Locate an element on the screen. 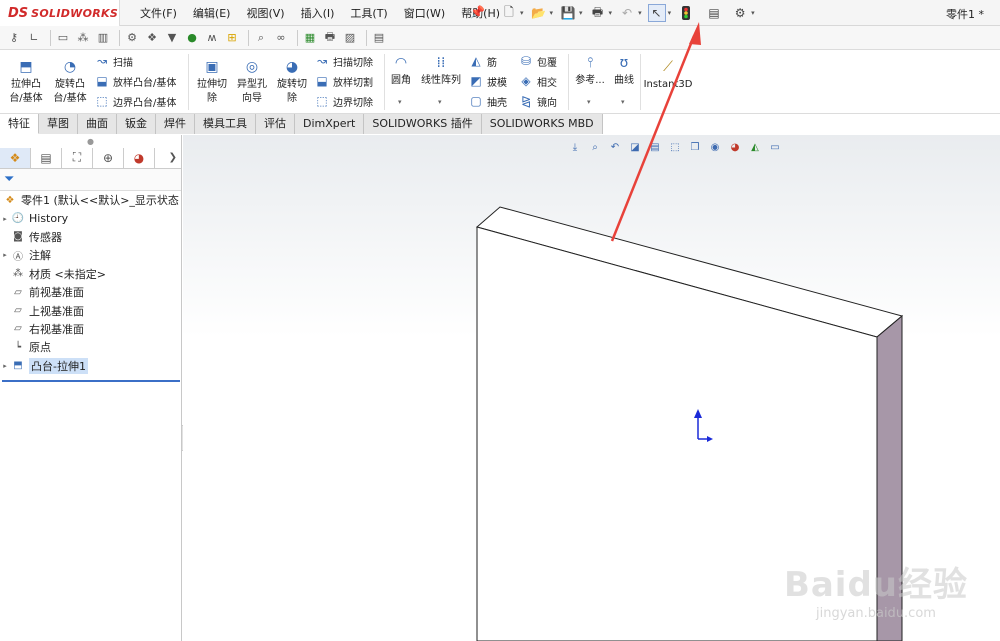  configuration-manager-tab-icon: ⛶ is located at coordinates (77, 157).